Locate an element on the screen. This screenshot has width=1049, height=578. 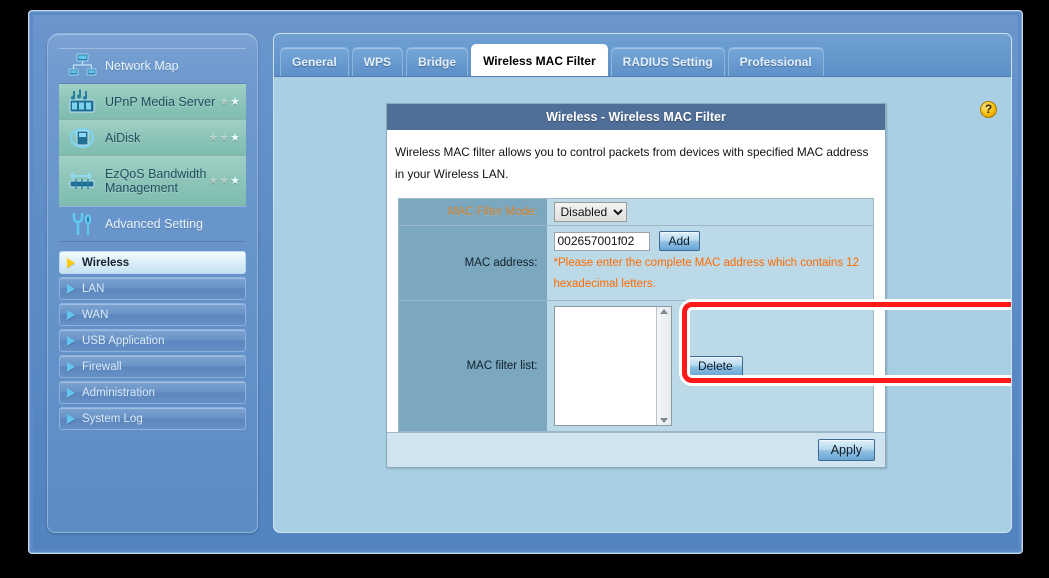
tab-label: Bridge is located at coordinates (437, 62).